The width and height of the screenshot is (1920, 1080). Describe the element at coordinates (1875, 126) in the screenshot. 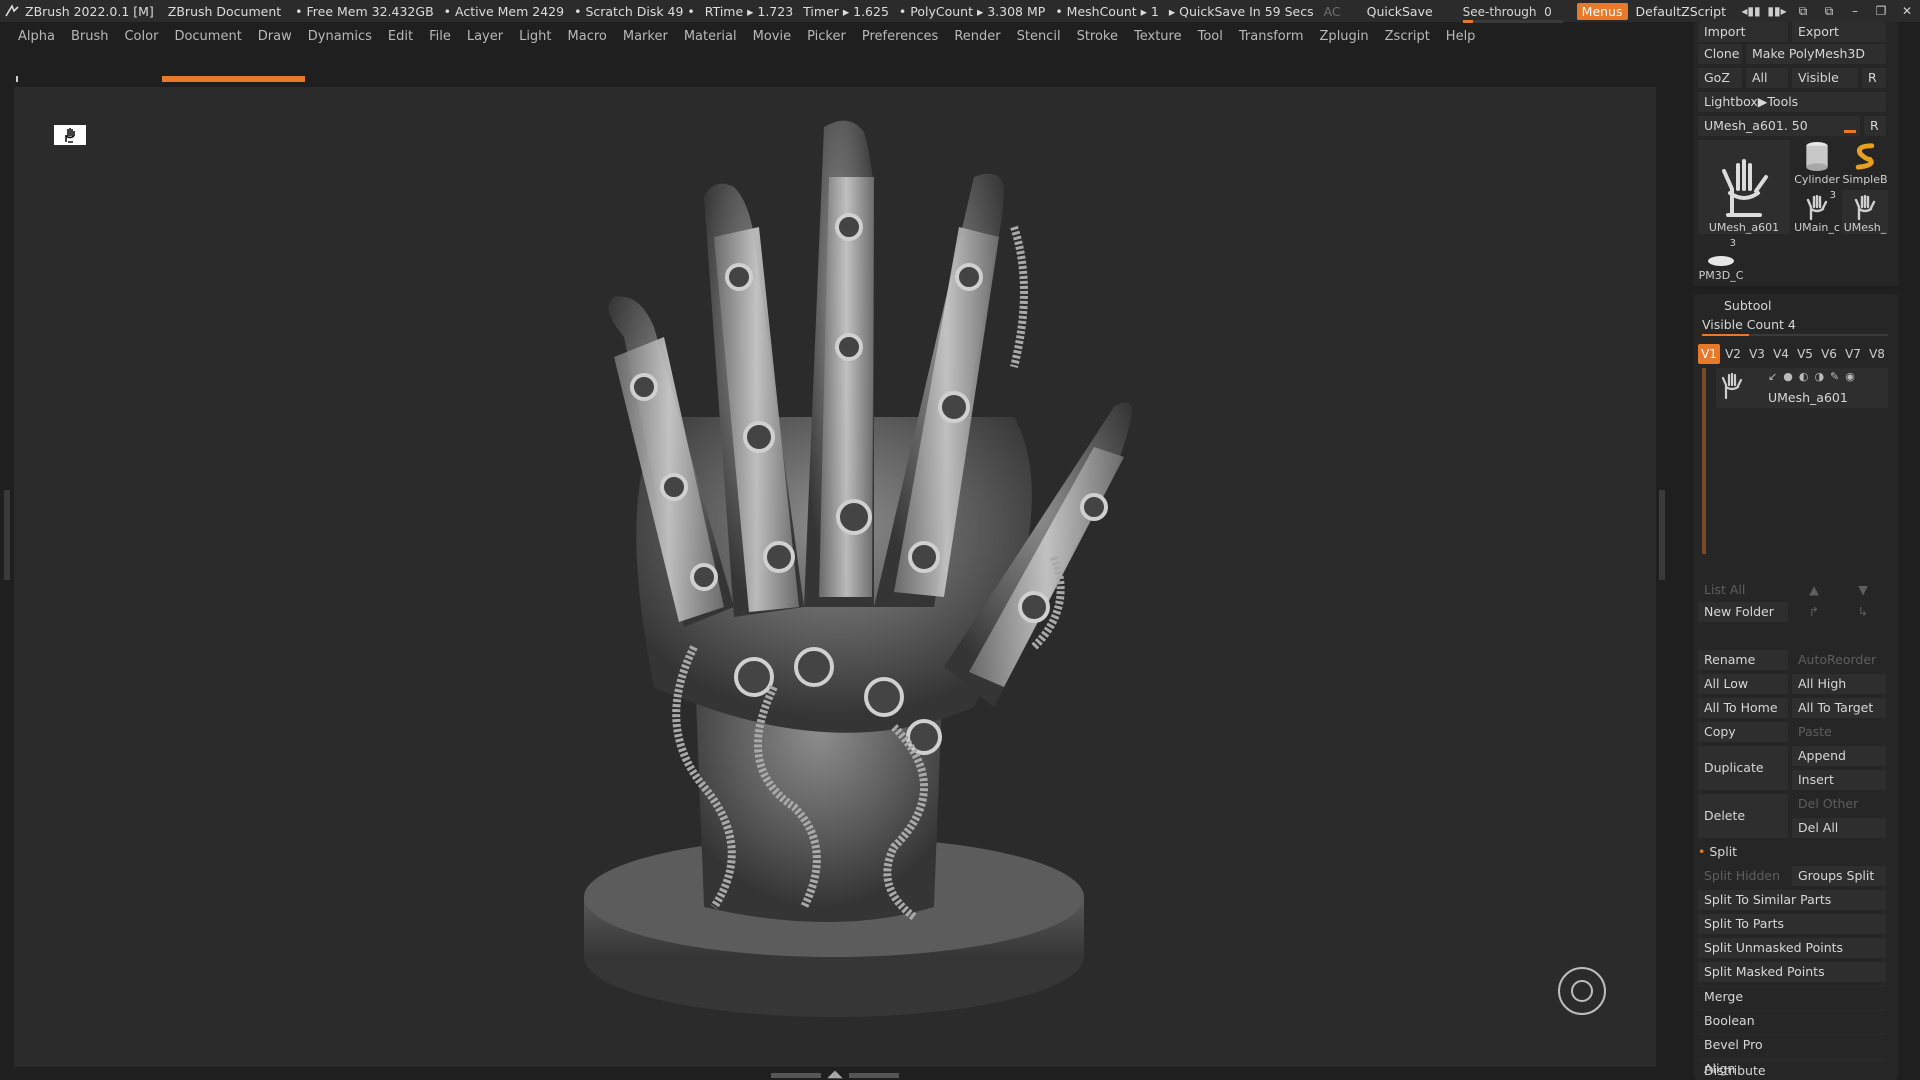

I see `tool-r-button: R` at that location.